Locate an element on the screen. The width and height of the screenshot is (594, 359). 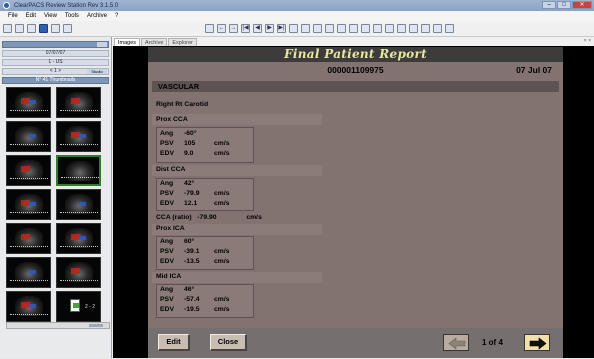
invert-icon is located at coordinates (365, 28).